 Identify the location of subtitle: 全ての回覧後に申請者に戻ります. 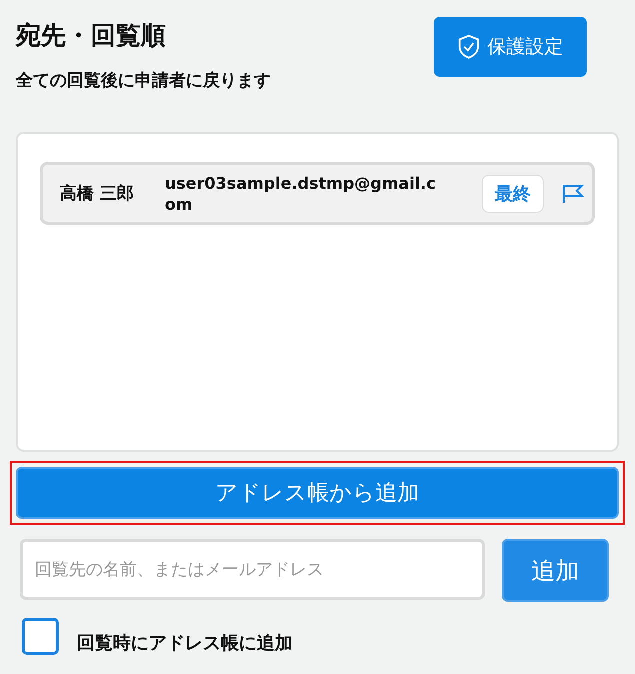
(143, 81).